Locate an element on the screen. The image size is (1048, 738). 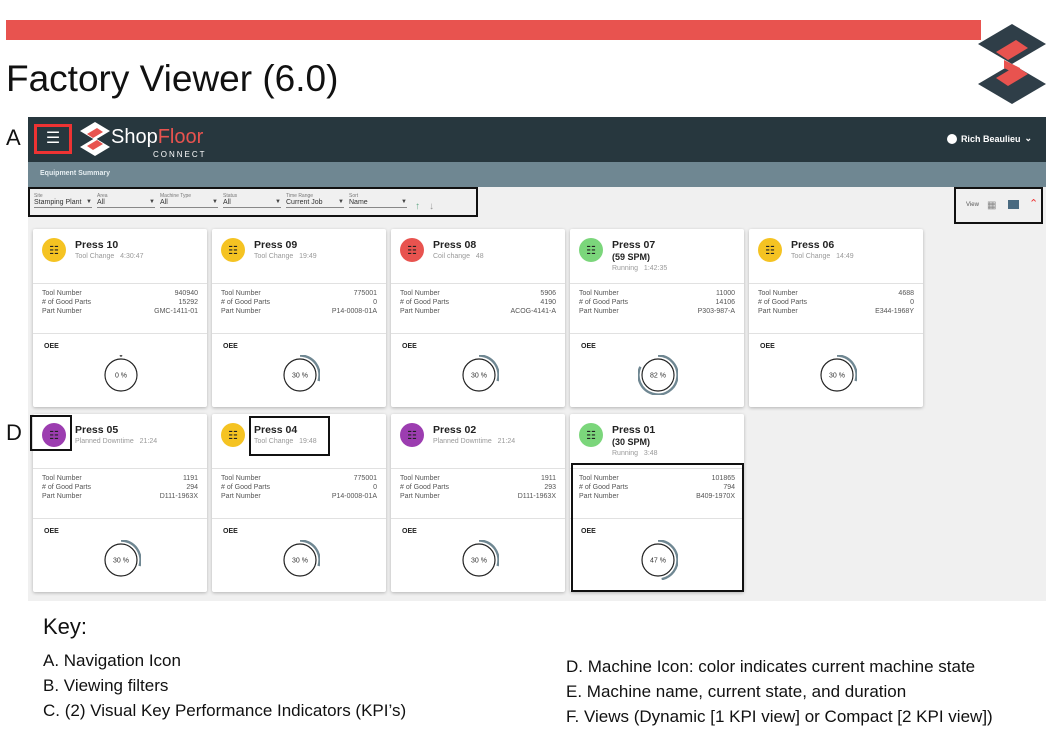
compact-view-icon is located at coordinates (1013, 204).